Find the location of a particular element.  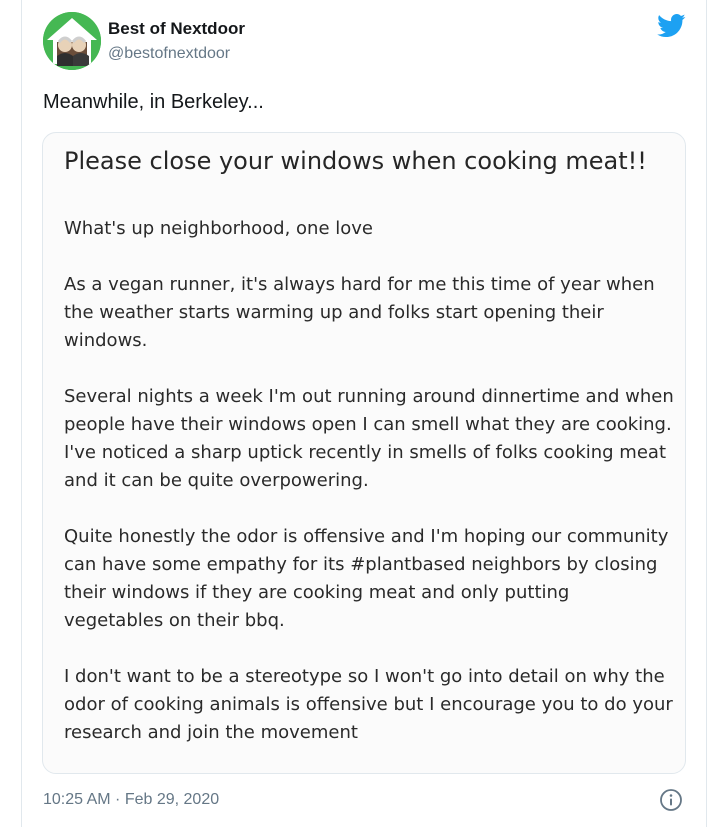

author-name: Best of Nextdoor is located at coordinates (176, 29).